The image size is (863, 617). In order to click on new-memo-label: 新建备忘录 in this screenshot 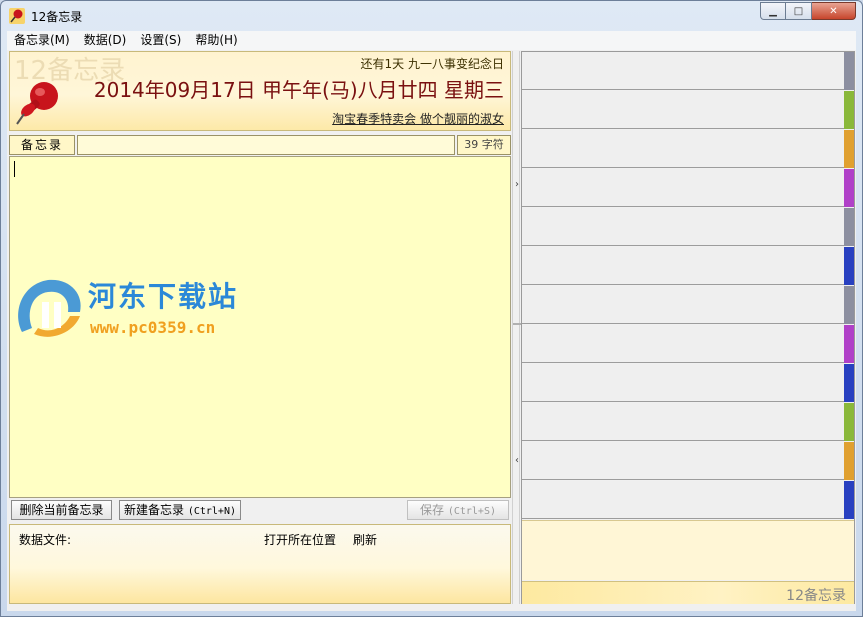, I will do `click(153, 510)`.